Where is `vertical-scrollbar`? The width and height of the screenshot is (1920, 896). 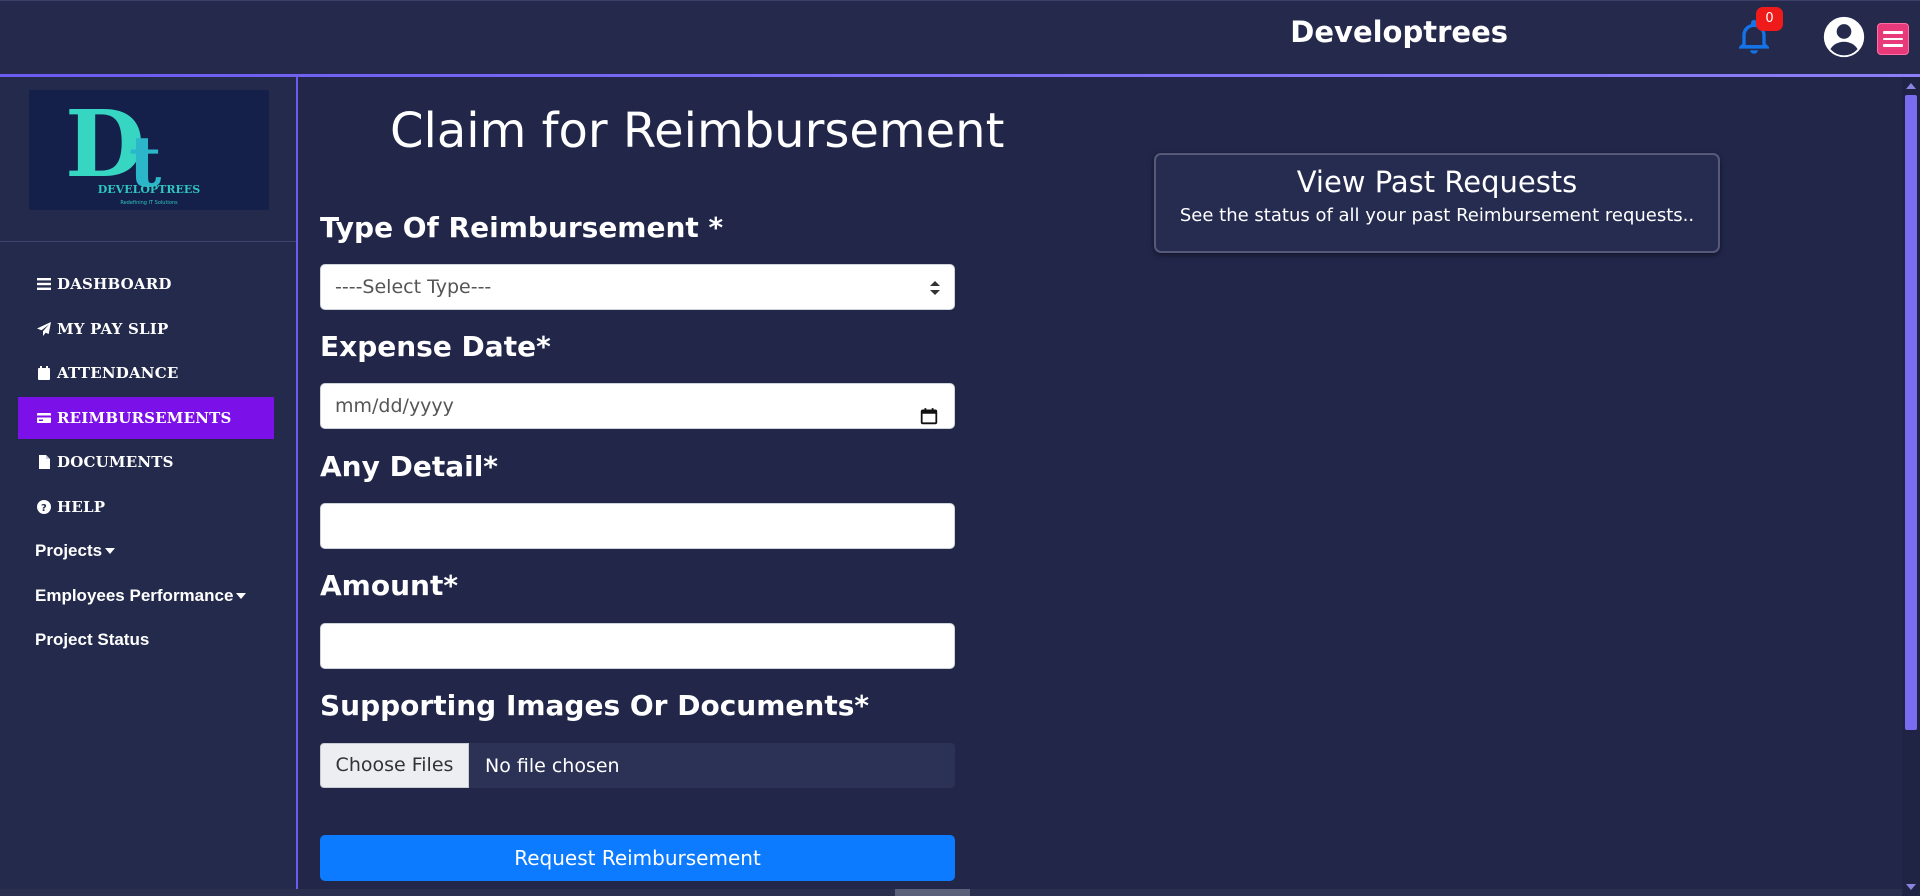
vertical-scrollbar is located at coordinates (1911, 486).